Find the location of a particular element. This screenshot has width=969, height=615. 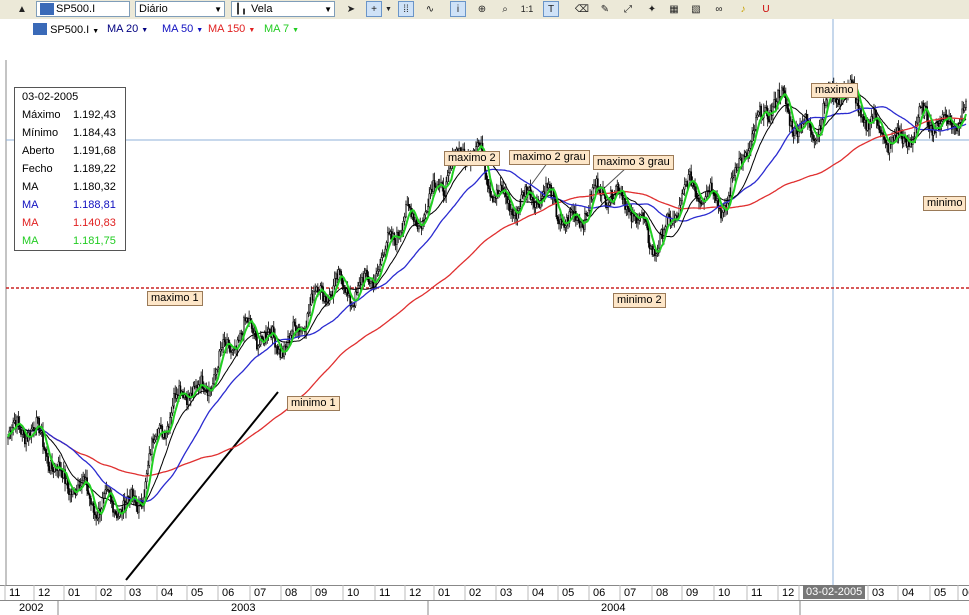

info-value: 1.192,43 is located at coordinates (94, 115).